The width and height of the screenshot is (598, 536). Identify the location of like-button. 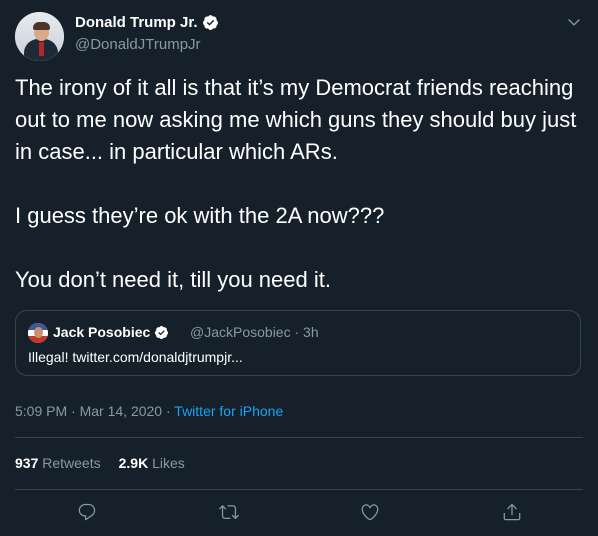
(370, 512).